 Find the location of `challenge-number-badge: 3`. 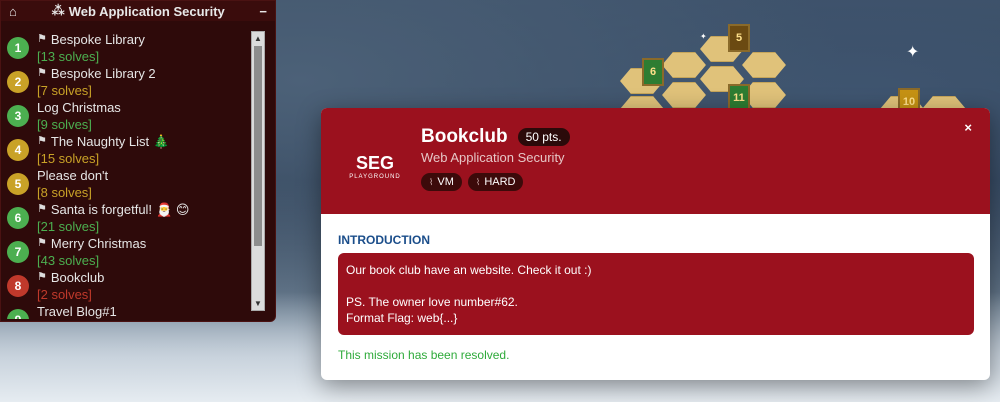

challenge-number-badge: 3 is located at coordinates (18, 116).